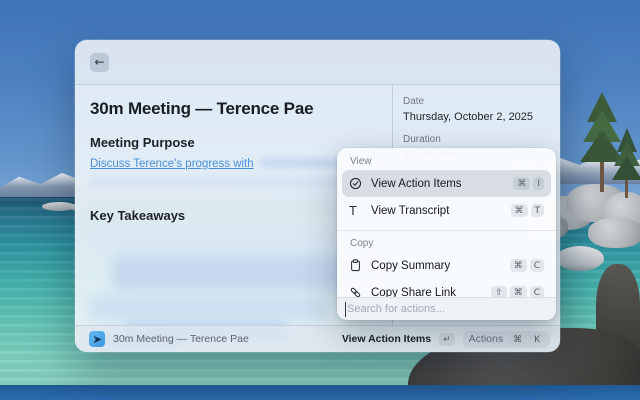  I want to click on window-header: ←, so click(317, 62).